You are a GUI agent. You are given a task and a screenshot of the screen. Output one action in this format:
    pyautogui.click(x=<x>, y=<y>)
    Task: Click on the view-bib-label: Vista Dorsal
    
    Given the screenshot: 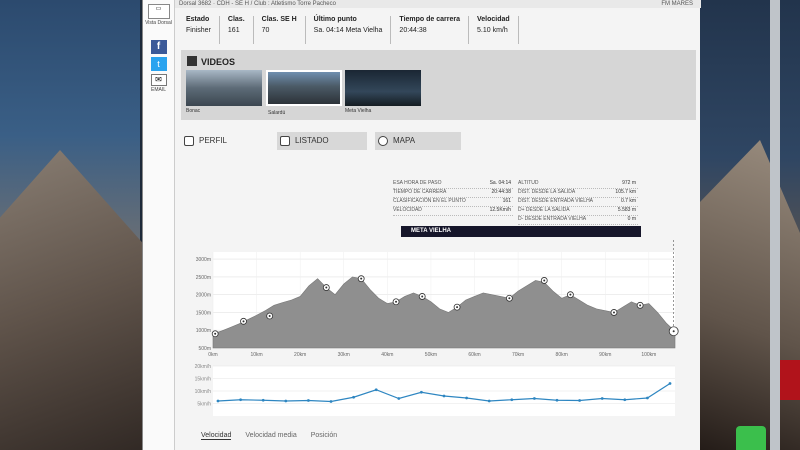 What is the action you would take?
    pyautogui.click(x=158, y=23)
    